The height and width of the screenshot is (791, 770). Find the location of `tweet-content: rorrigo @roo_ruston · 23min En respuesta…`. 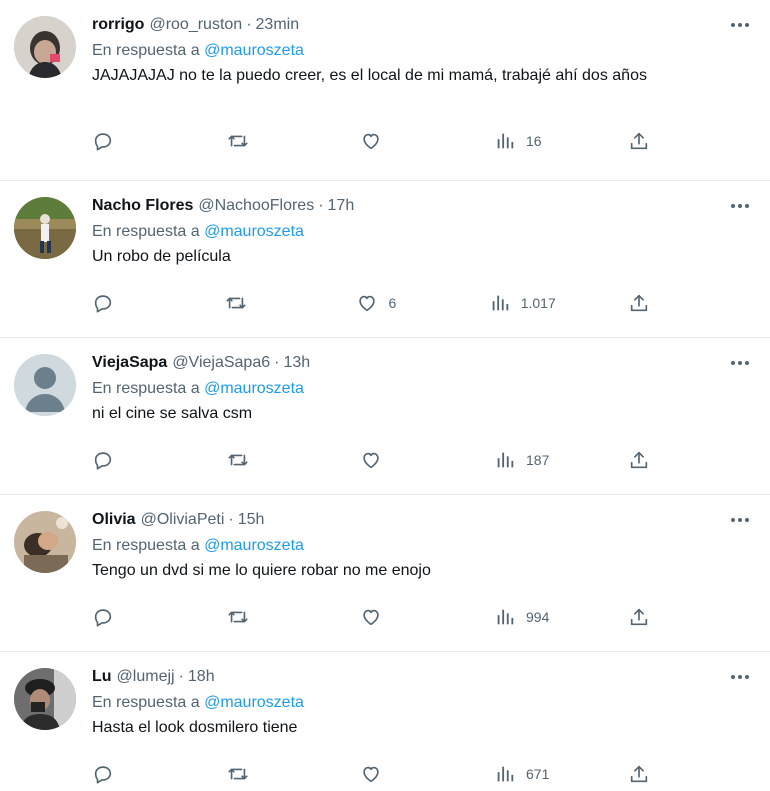

tweet-content: rorrigo @roo_ruston · 23min En respuesta… is located at coordinates (423, 51).